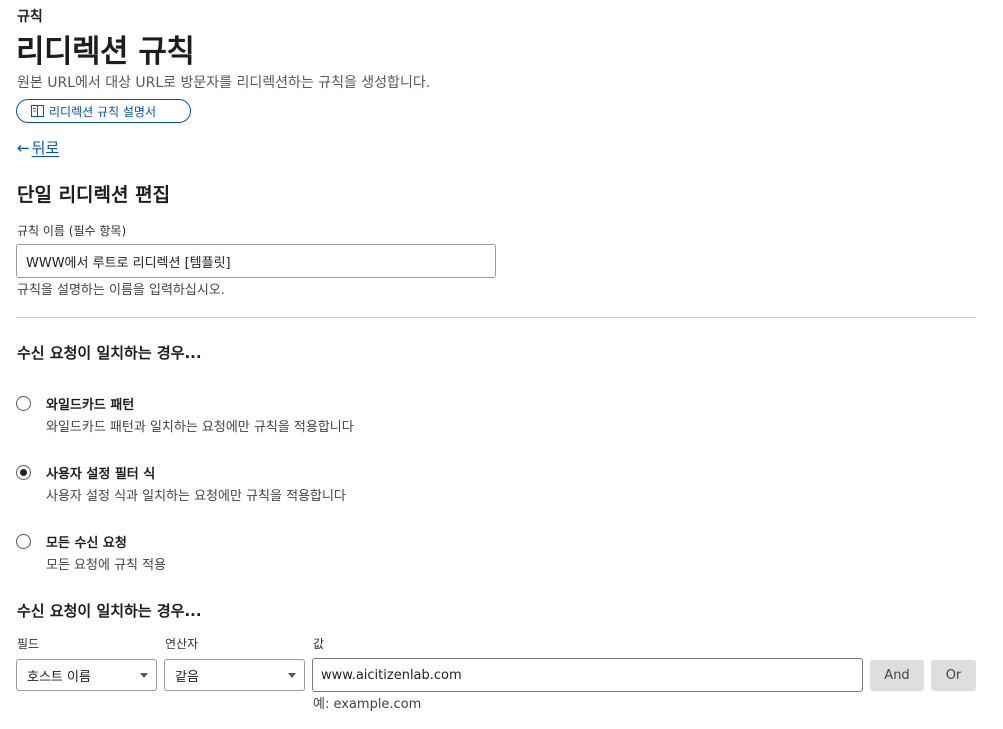 The height and width of the screenshot is (729, 1003). What do you see at coordinates (23, 147) in the screenshot?
I see `arrow-left-icon: ←` at bounding box center [23, 147].